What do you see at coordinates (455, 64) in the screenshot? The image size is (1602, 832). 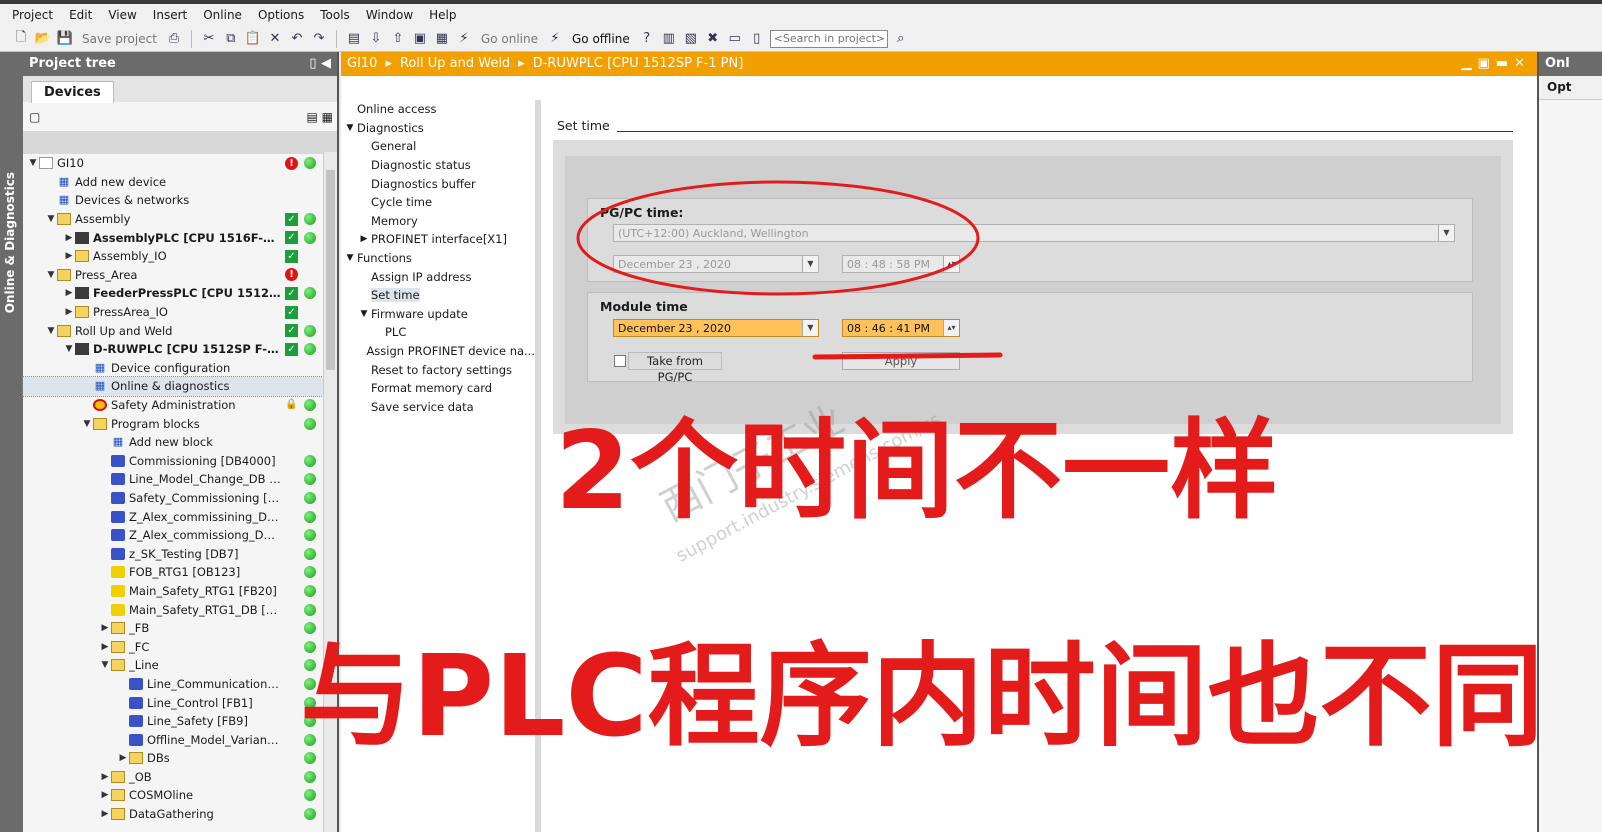 I see `breadcrumb-item: Roll Up and Weld` at bounding box center [455, 64].